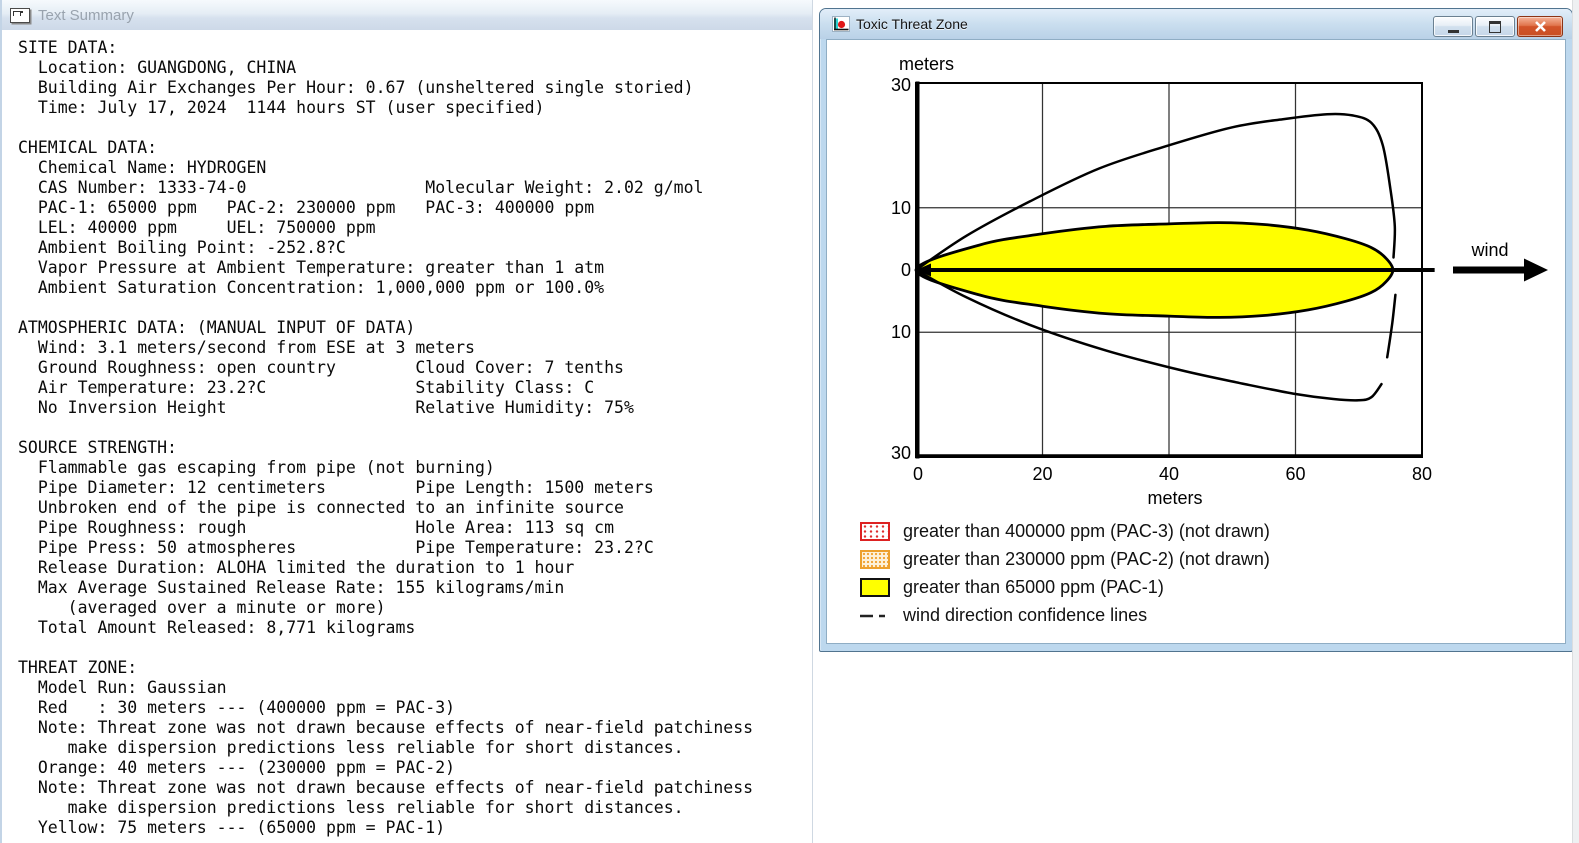 The height and width of the screenshot is (843, 1579). I want to click on dashed-line-swatch-icon, so click(875, 615).